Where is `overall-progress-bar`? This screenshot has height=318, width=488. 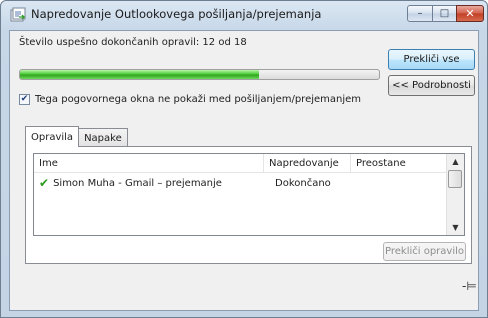
overall-progress-bar is located at coordinates (199, 74).